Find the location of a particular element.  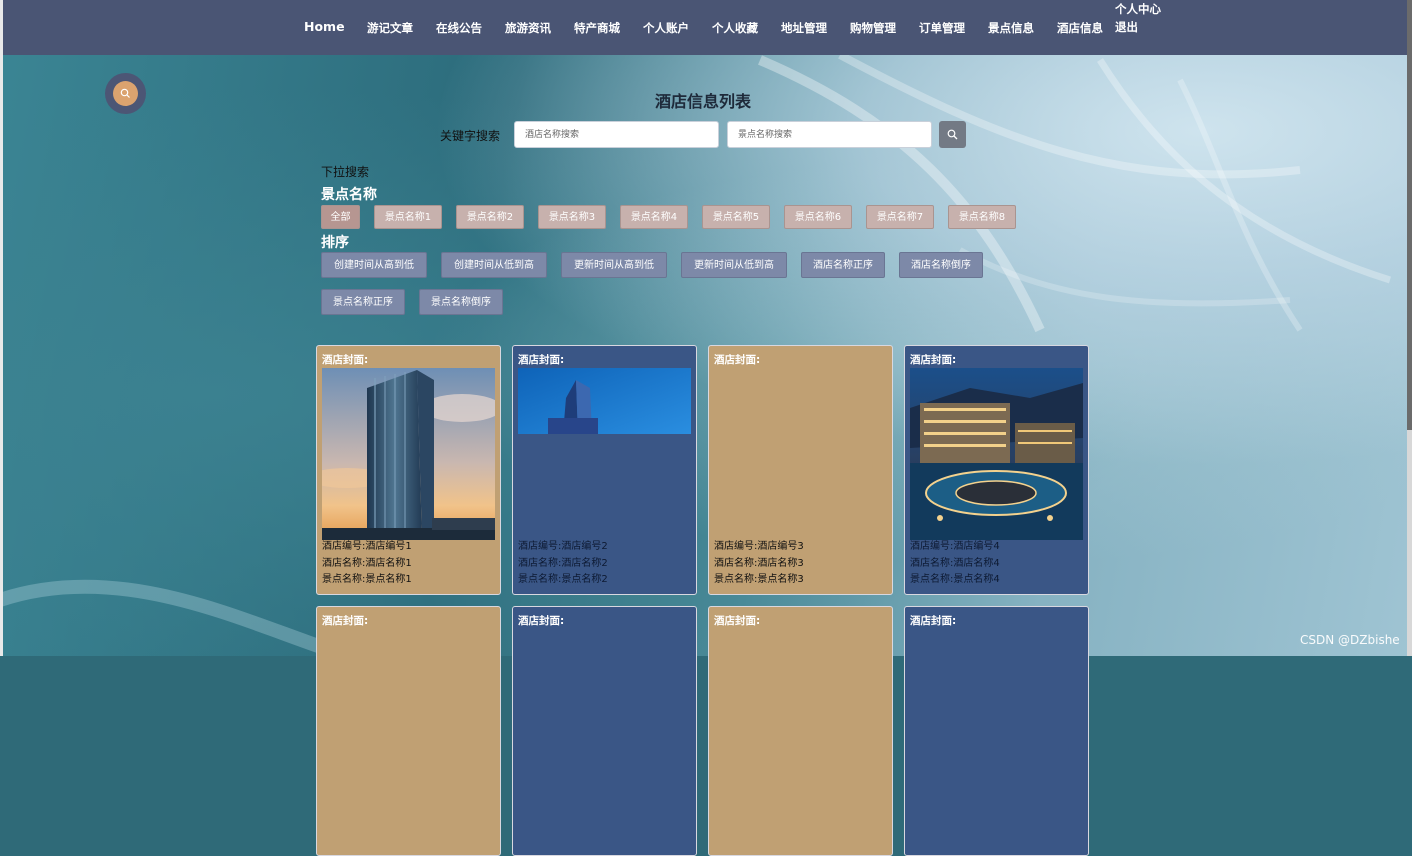

hotel-name: 酒店名称:酒店名称3 is located at coordinates (759, 563).